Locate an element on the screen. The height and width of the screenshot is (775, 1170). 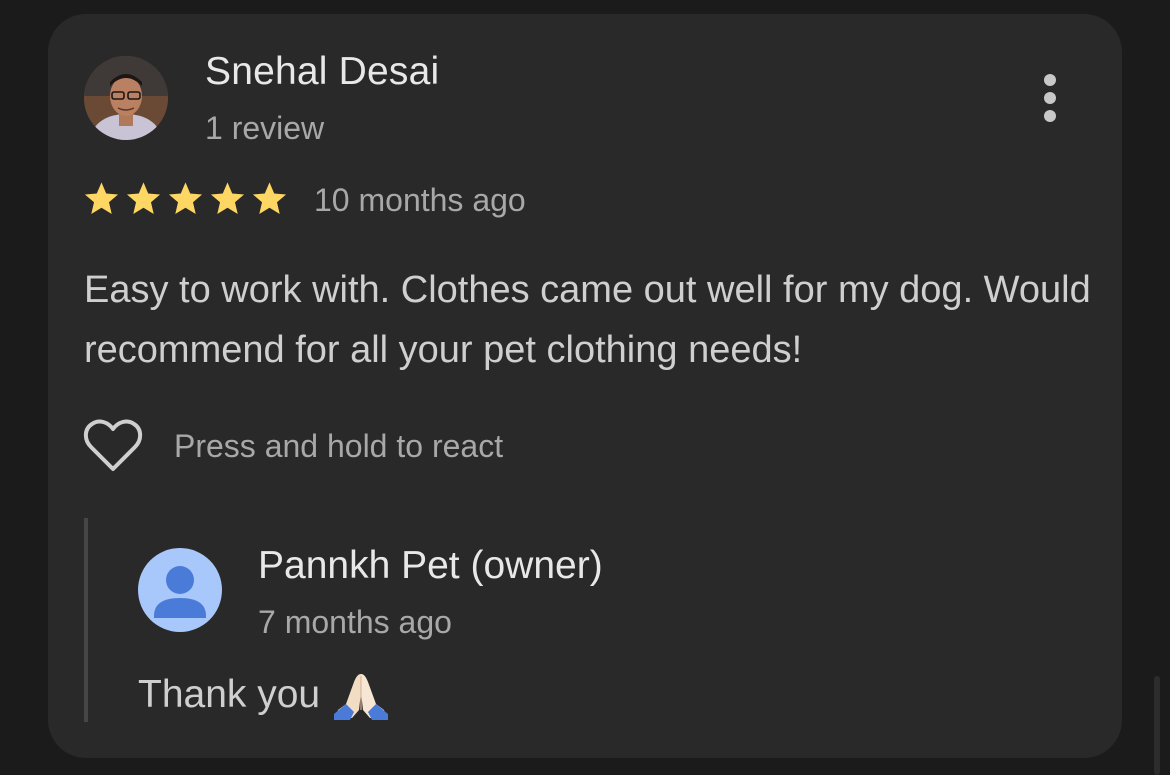
more-vert-icon is located at coordinates (1050, 80).